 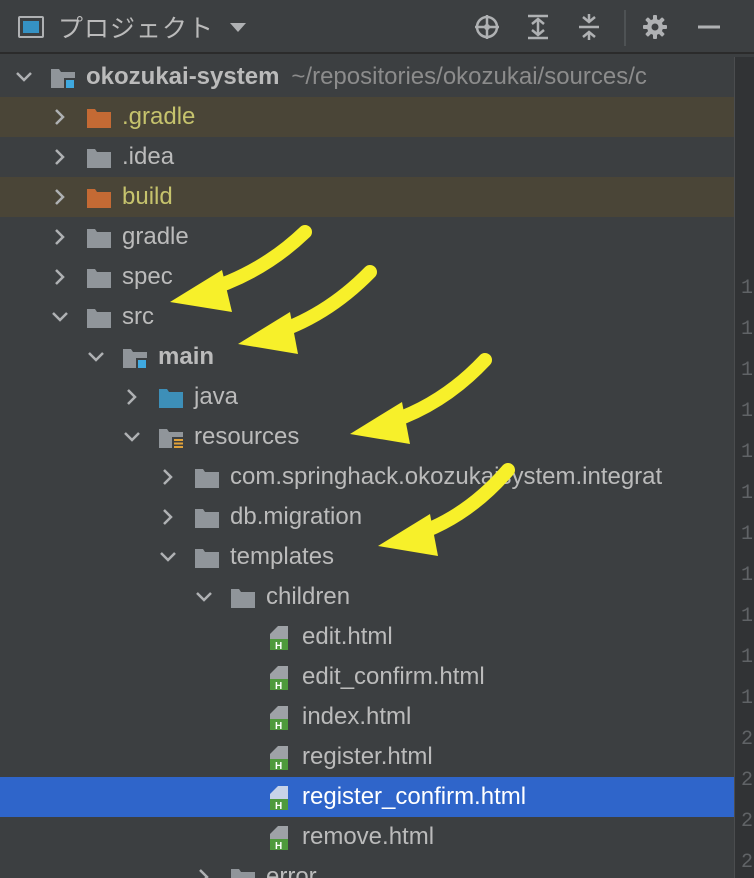 What do you see at coordinates (367, 797) in the screenshot?
I see `tree-row: Hregister_confirm.html` at bounding box center [367, 797].